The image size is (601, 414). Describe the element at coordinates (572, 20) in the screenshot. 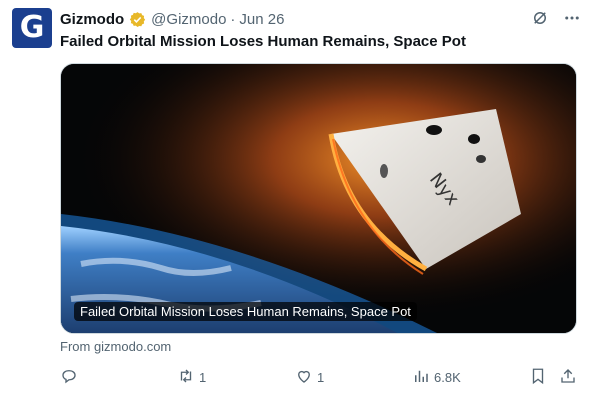

I see `more-icon` at that location.